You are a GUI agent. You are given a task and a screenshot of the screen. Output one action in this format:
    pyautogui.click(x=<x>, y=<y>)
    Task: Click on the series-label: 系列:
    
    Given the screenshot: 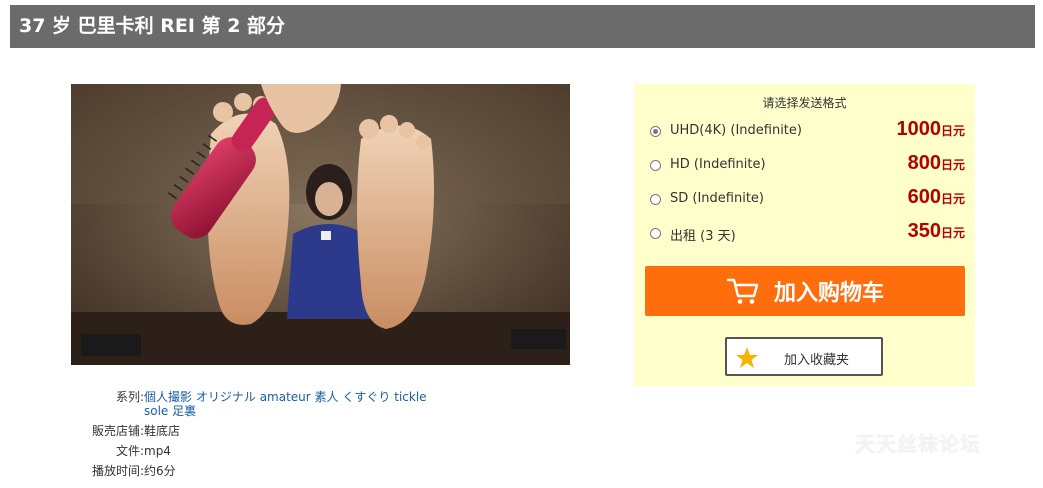 What is the action you would take?
    pyautogui.click(x=129, y=397)
    